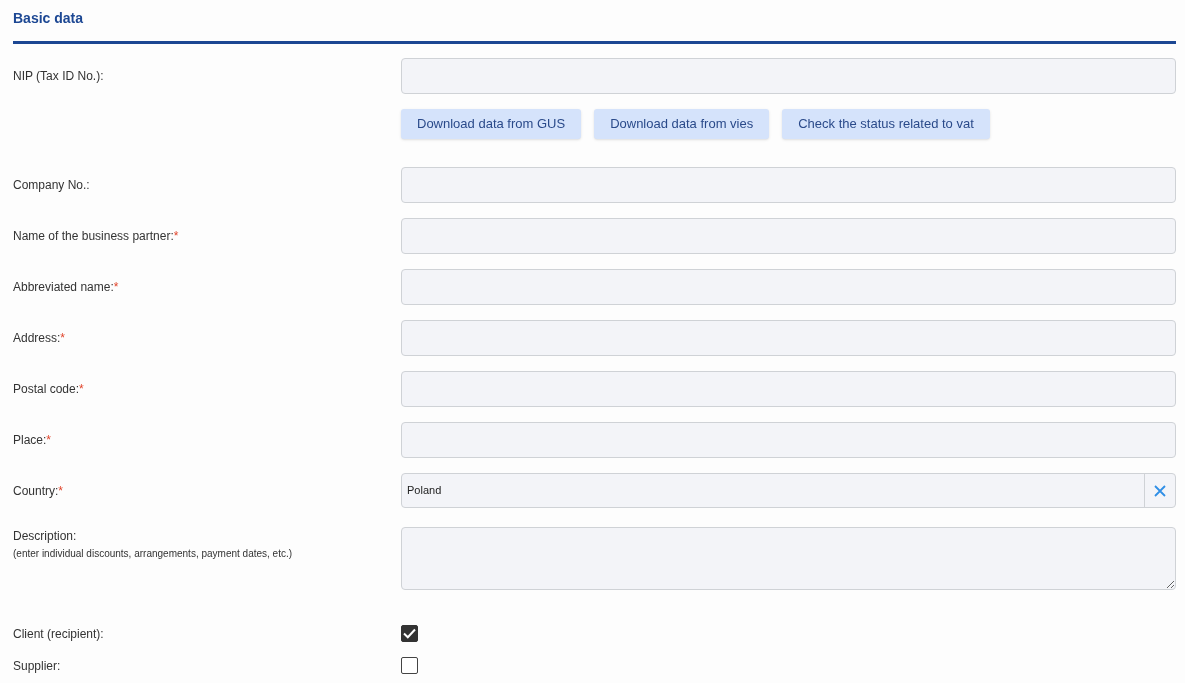 This screenshot has height=683, width=1185. I want to click on field-label: Postal code:, so click(46, 389).